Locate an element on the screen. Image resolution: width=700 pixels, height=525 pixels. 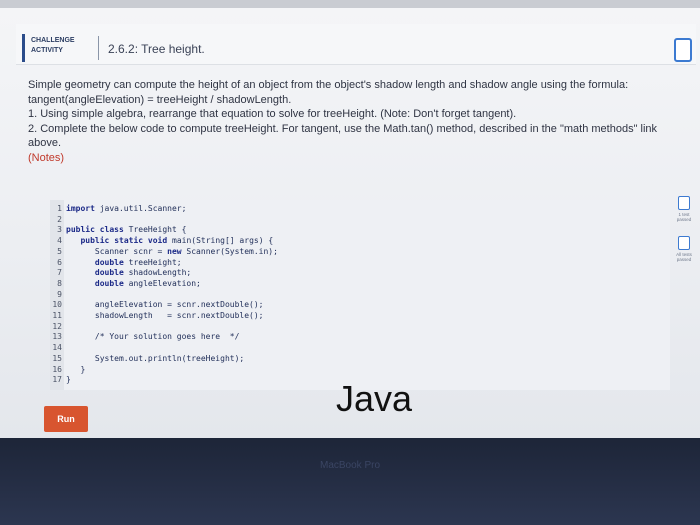
completion-checkbox-icon is located at coordinates (683, 50).